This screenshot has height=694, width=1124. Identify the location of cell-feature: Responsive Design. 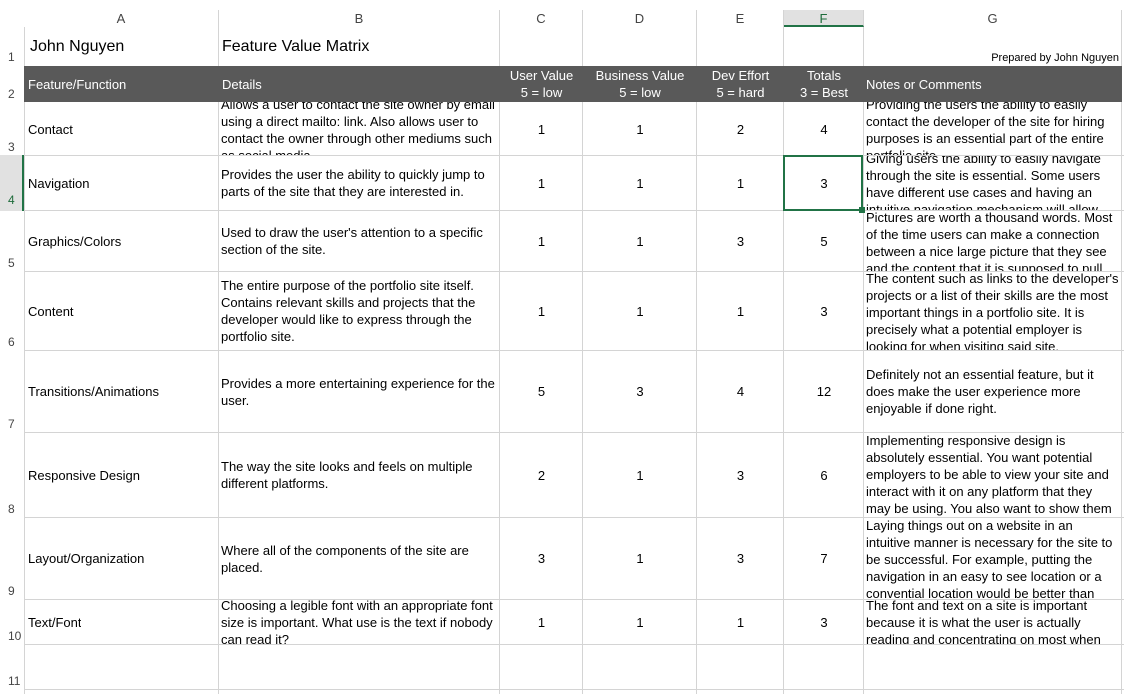
(84, 475).